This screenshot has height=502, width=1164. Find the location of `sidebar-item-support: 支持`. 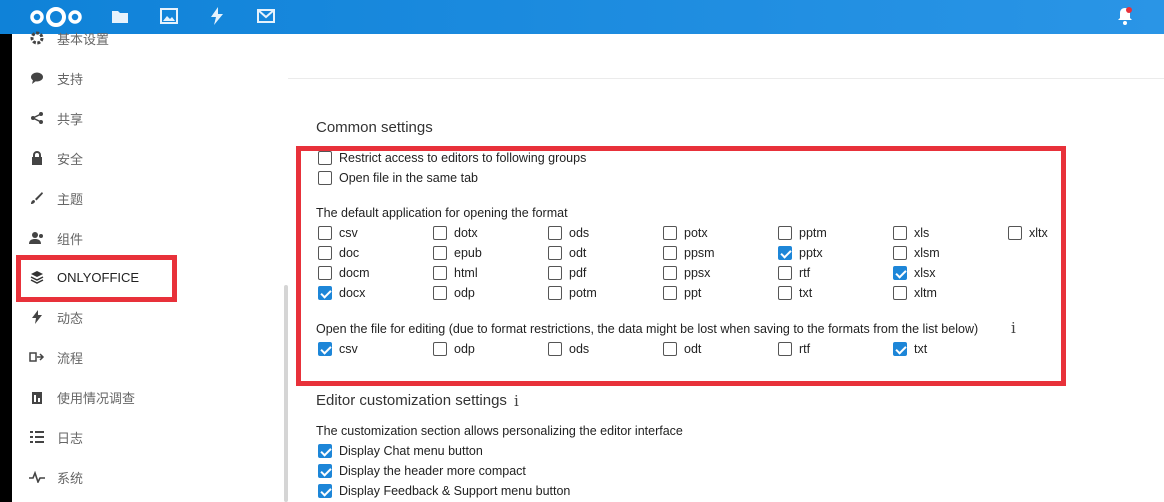

sidebar-item-support: 支持 is located at coordinates (149, 78).